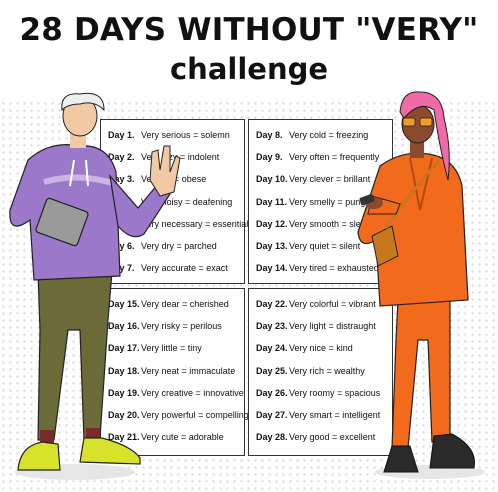 Image resolution: width=498 pixels, height=492 pixels. Describe the element at coordinates (325, 246) in the screenshot. I see `word-pair: Very quiet = silent` at that location.